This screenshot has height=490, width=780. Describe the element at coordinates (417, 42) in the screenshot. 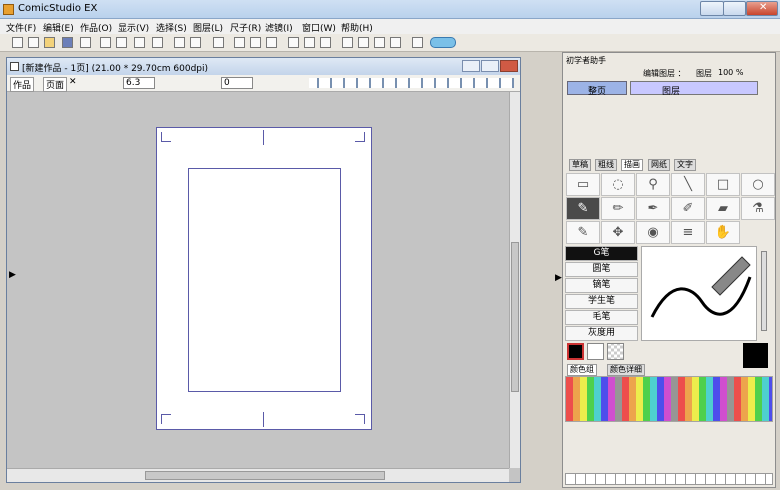

I see `sync-icon` at that location.